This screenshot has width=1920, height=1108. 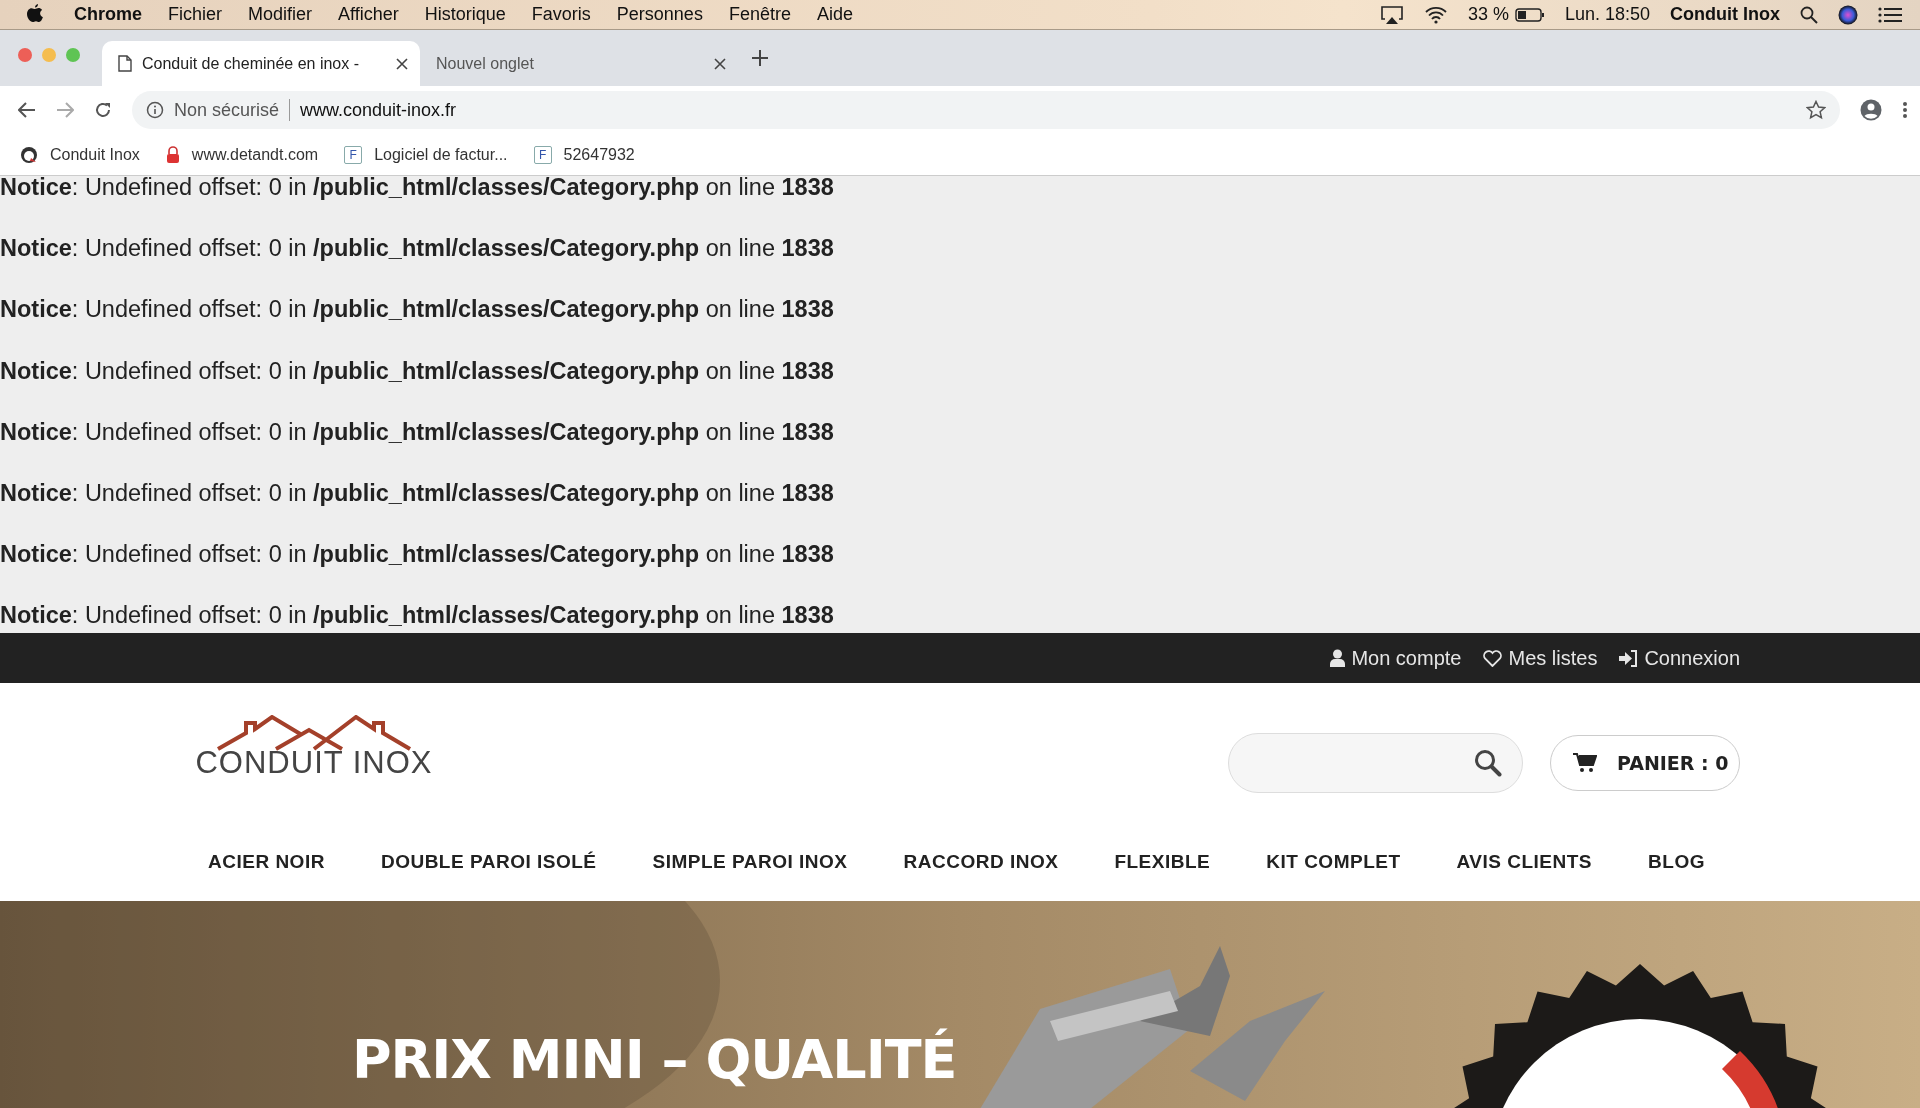 I want to click on lock-icon, so click(x=172, y=154).